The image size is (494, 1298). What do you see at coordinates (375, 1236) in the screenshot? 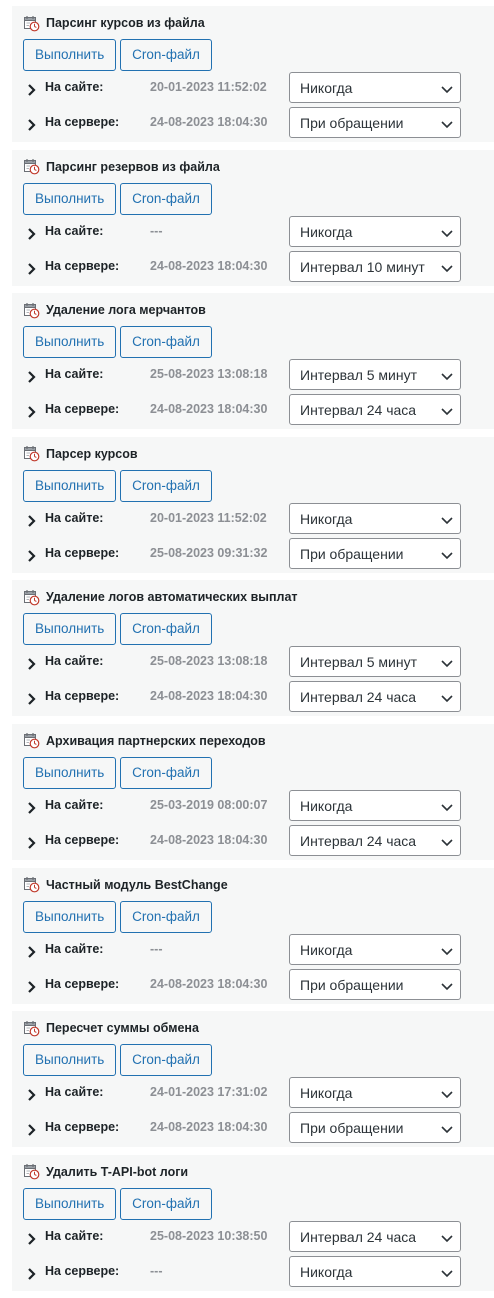
I see `site-interval-select: Интервал 24 часа` at bounding box center [375, 1236].